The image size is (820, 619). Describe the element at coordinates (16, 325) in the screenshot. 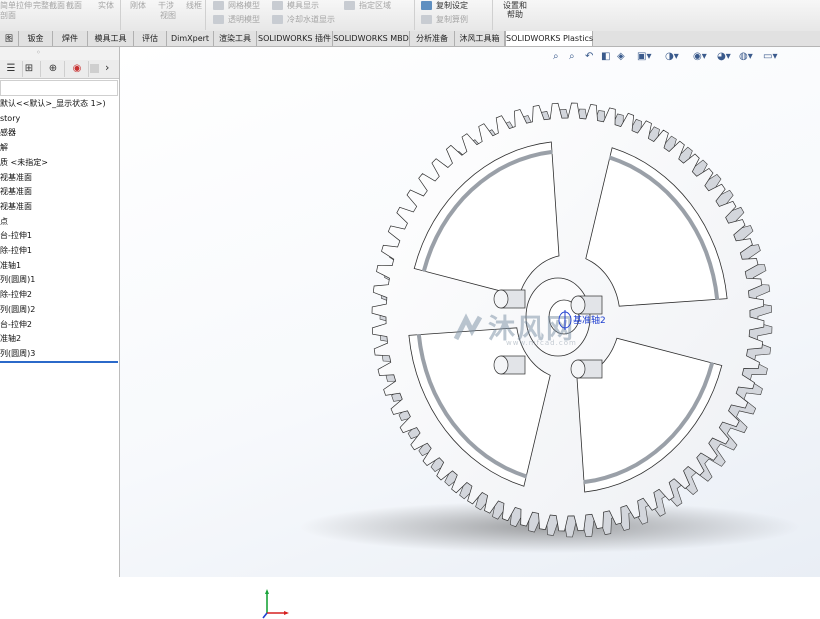

I see `tree-item: 台-拉伸2` at that location.